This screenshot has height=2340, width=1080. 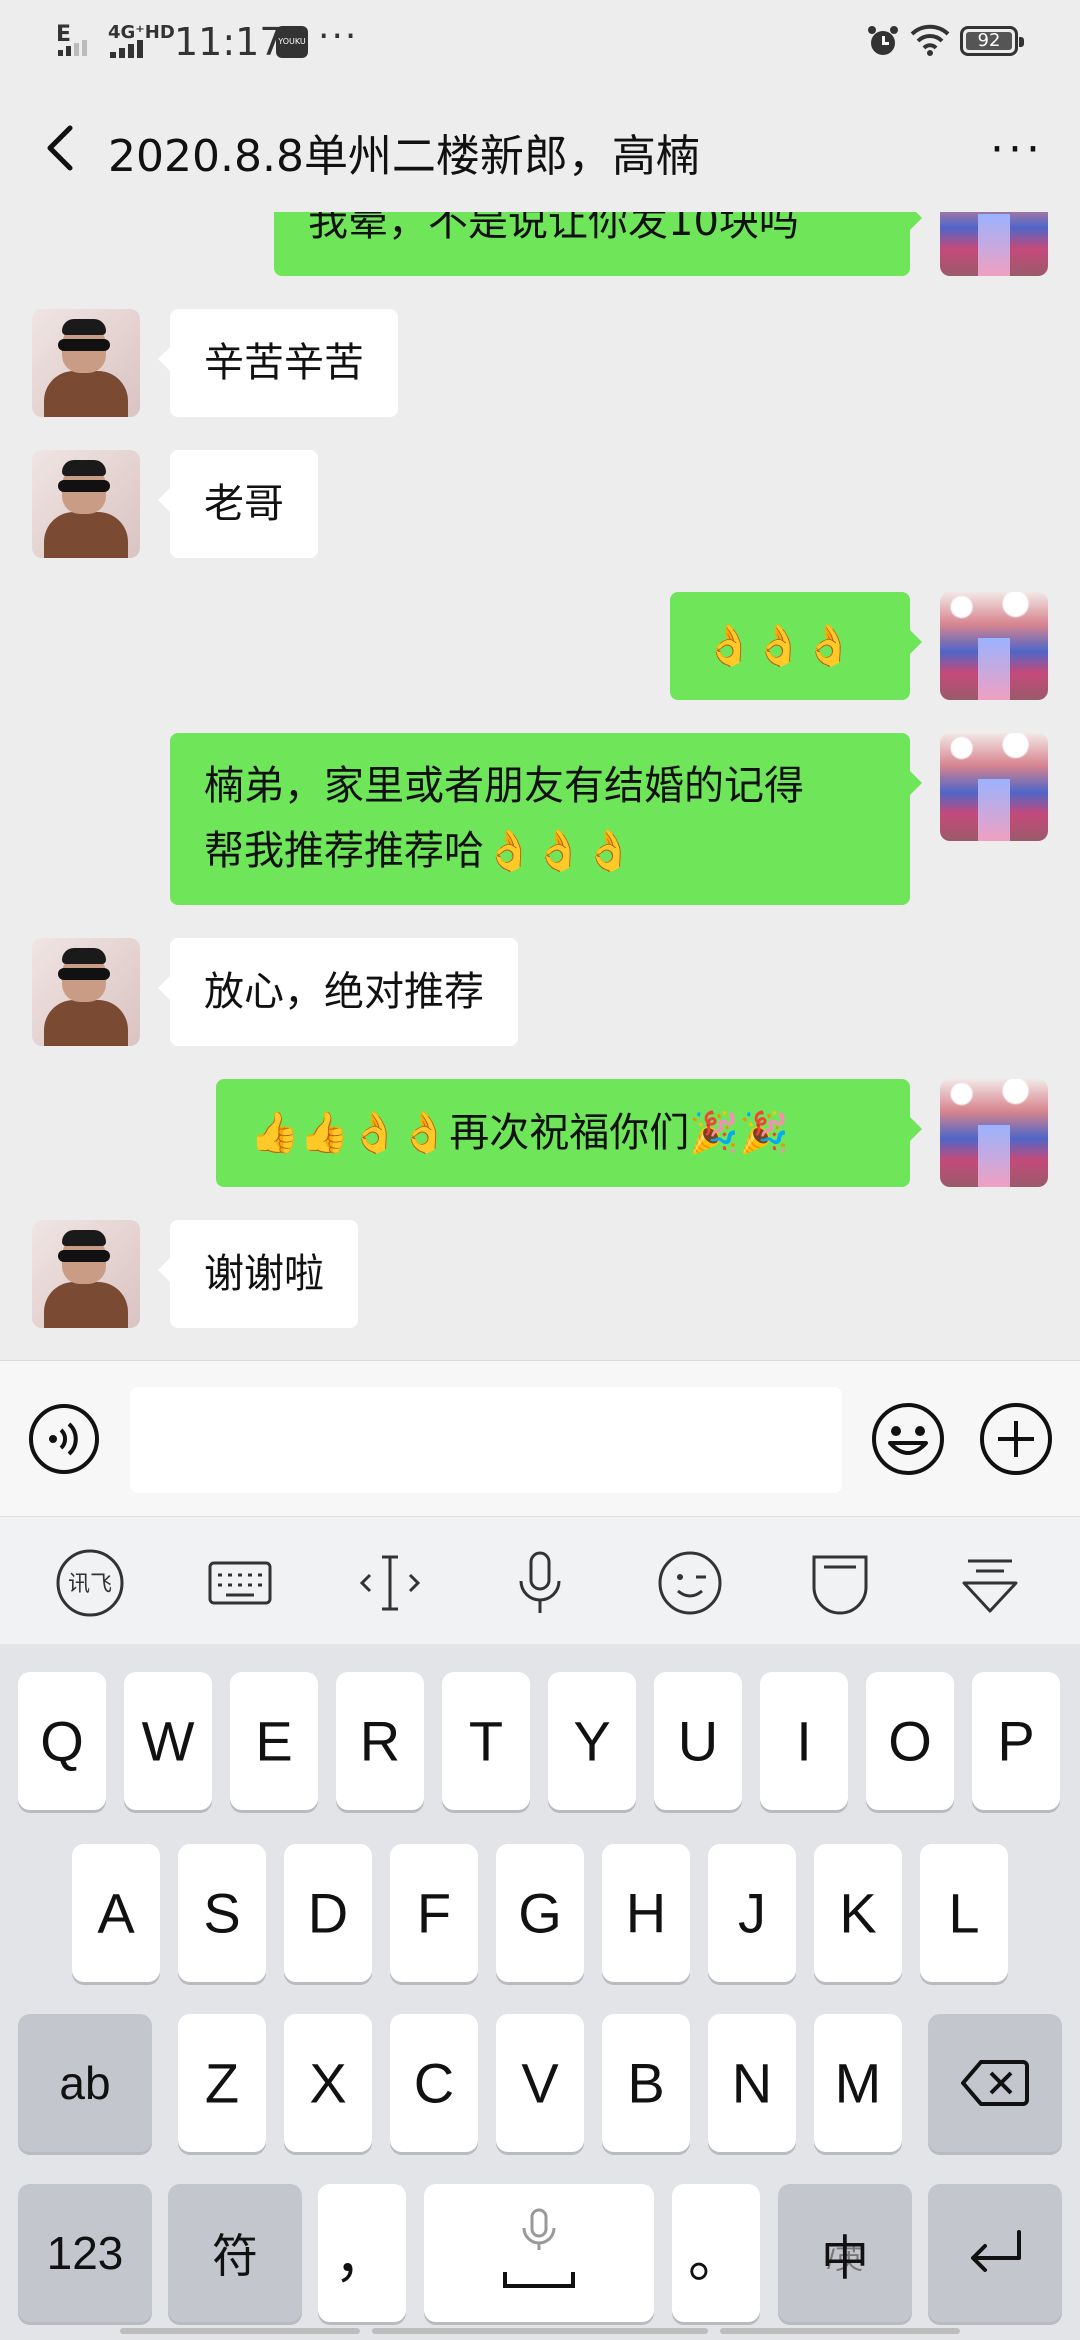 What do you see at coordinates (116, 1913) in the screenshot?
I see `key-a: A` at bounding box center [116, 1913].